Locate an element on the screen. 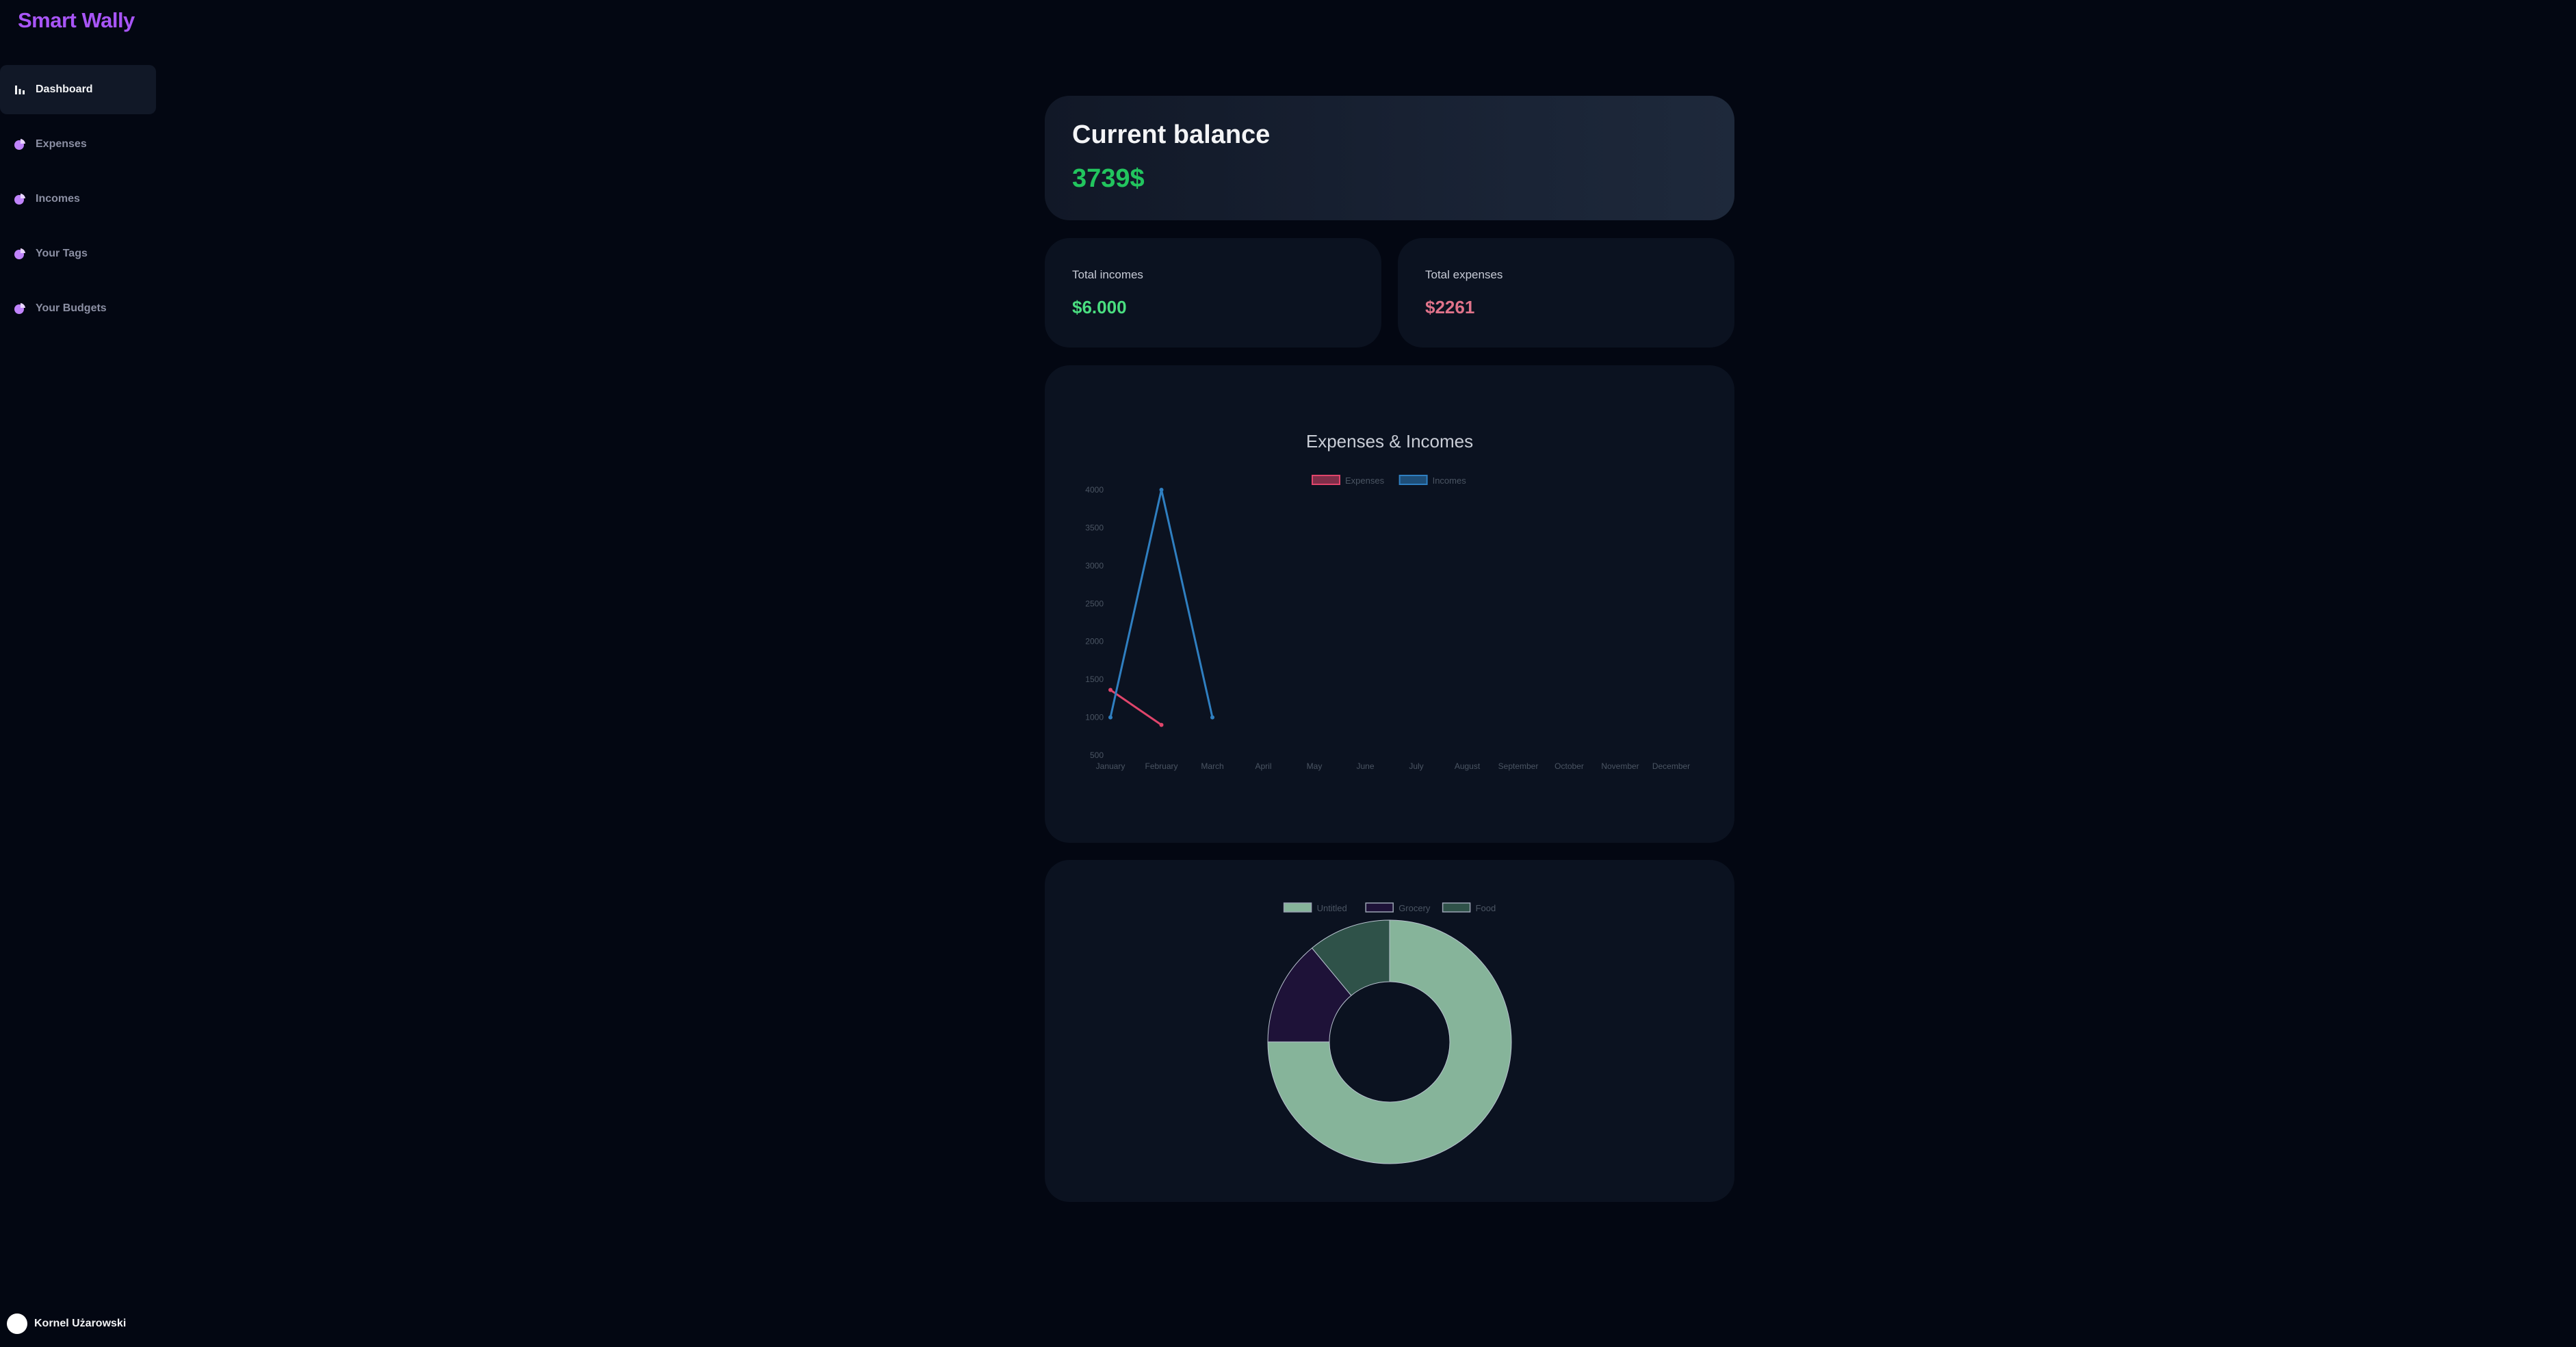 The image size is (2576, 1347). x-tick-label: September is located at coordinates (1518, 766).